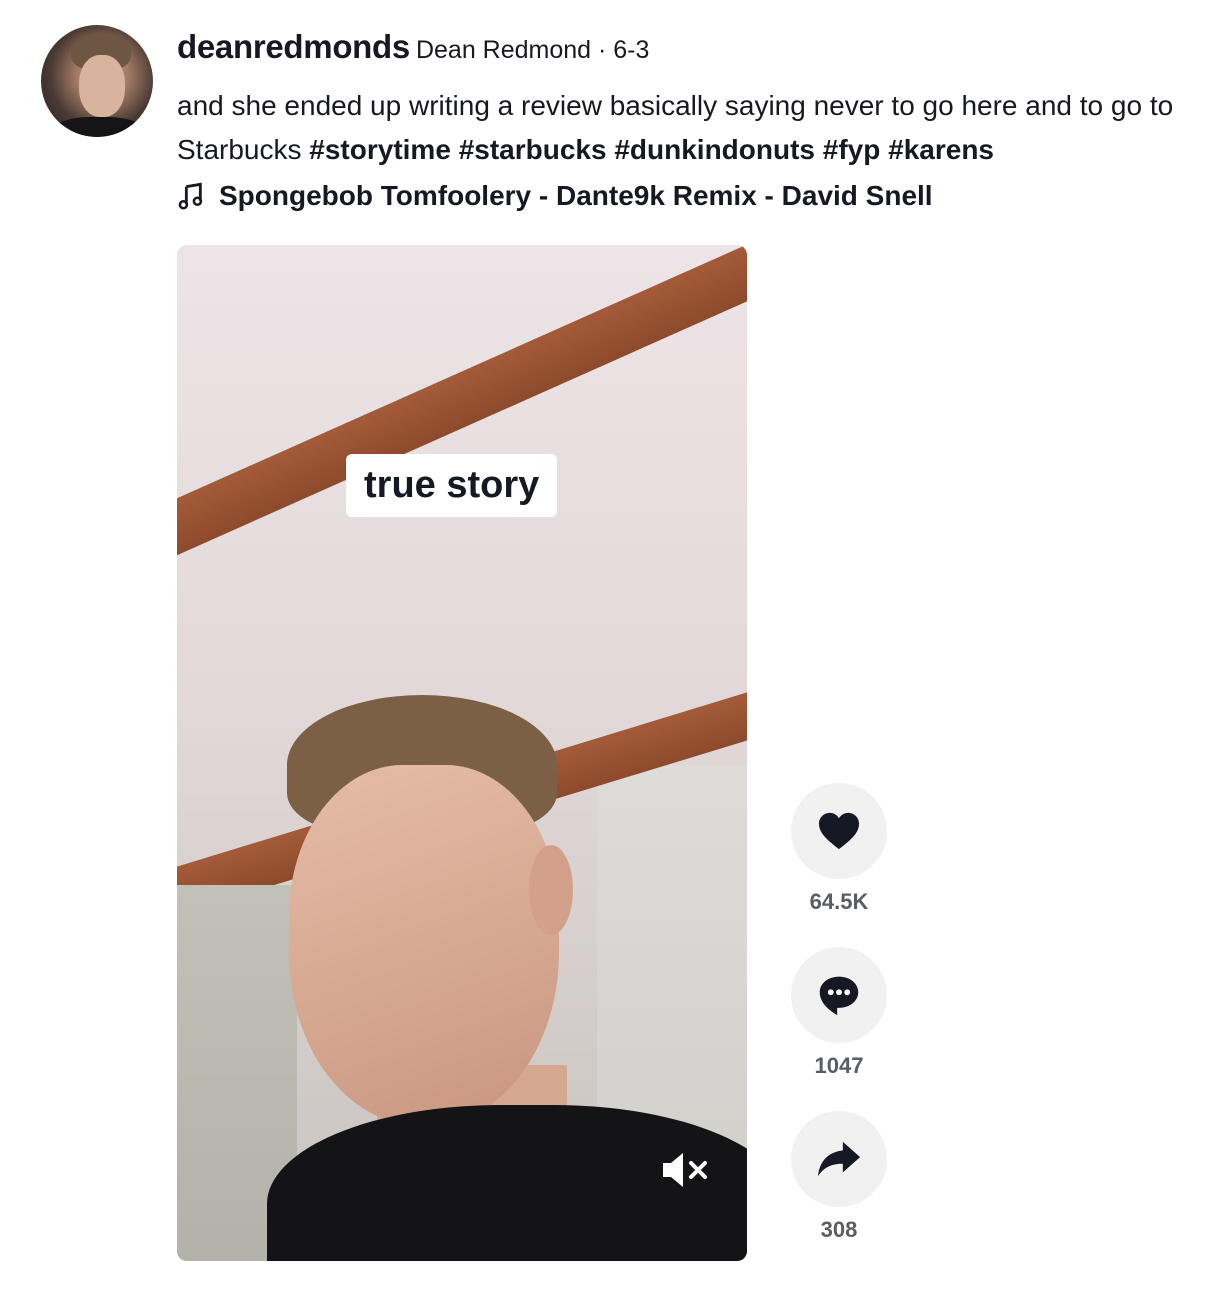  What do you see at coordinates (413, 47) in the screenshot?
I see `post-header: deanredmonds Dean Redmond · 6-3` at bounding box center [413, 47].